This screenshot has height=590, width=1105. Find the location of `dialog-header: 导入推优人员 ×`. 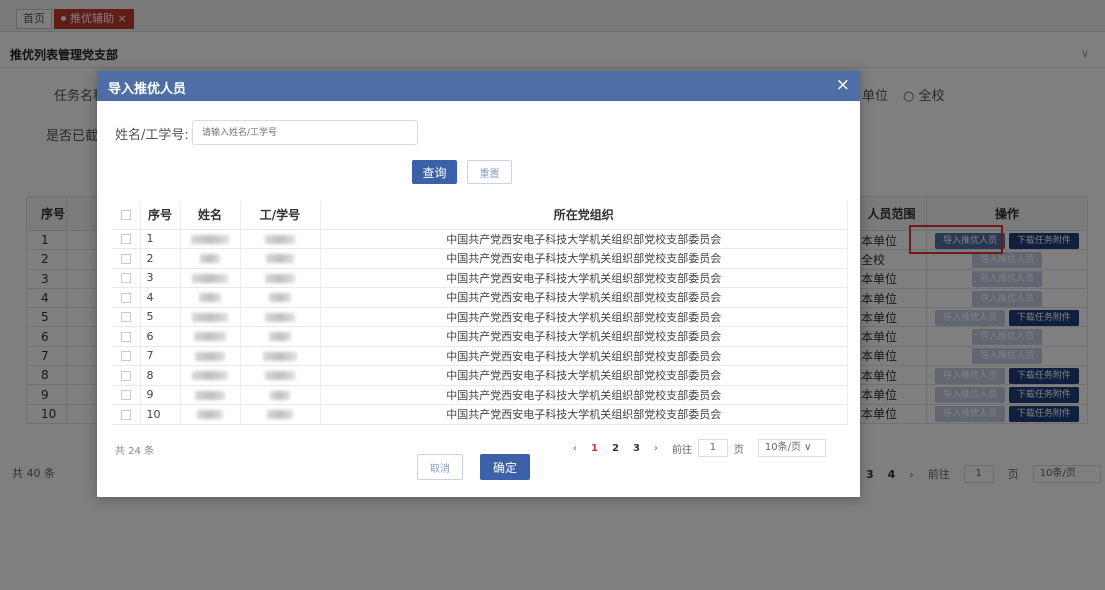

dialog-header: 导入推优人员 × is located at coordinates (478, 86).